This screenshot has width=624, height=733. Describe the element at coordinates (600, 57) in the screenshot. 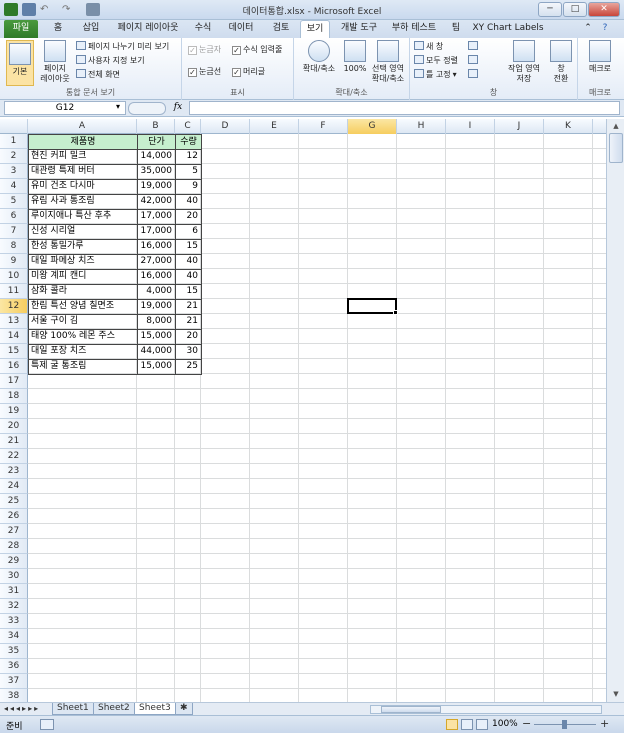

I see `macros-button: 매크로` at that location.